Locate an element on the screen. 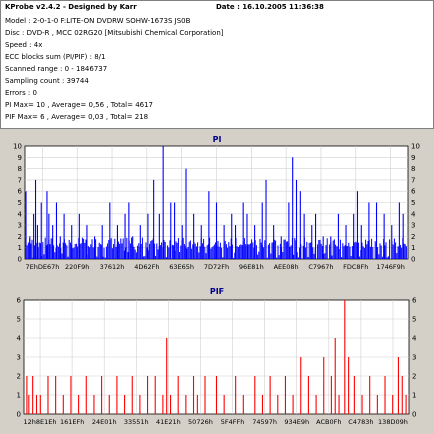 This screenshot has height=434, width=434. x-tick-label: AEE08h is located at coordinates (286, 267).